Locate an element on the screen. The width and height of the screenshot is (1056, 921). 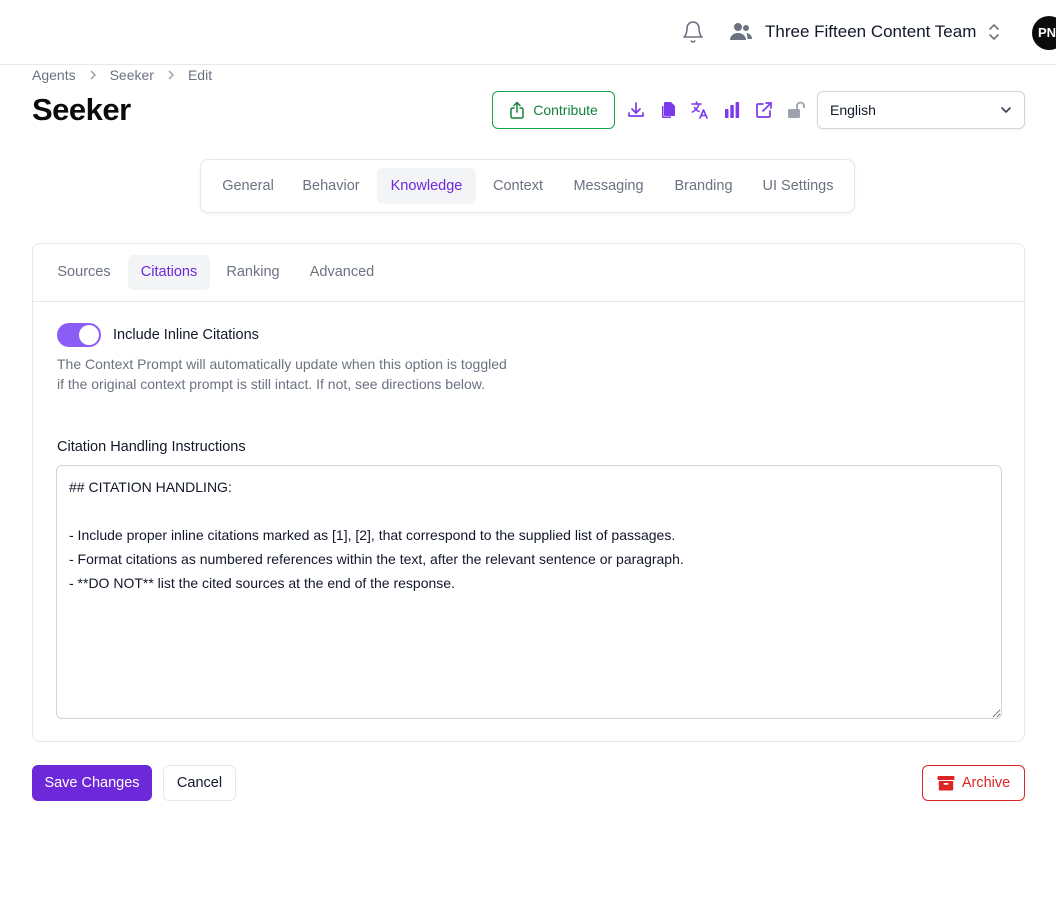
archive-button: Archive is located at coordinates (973, 783).